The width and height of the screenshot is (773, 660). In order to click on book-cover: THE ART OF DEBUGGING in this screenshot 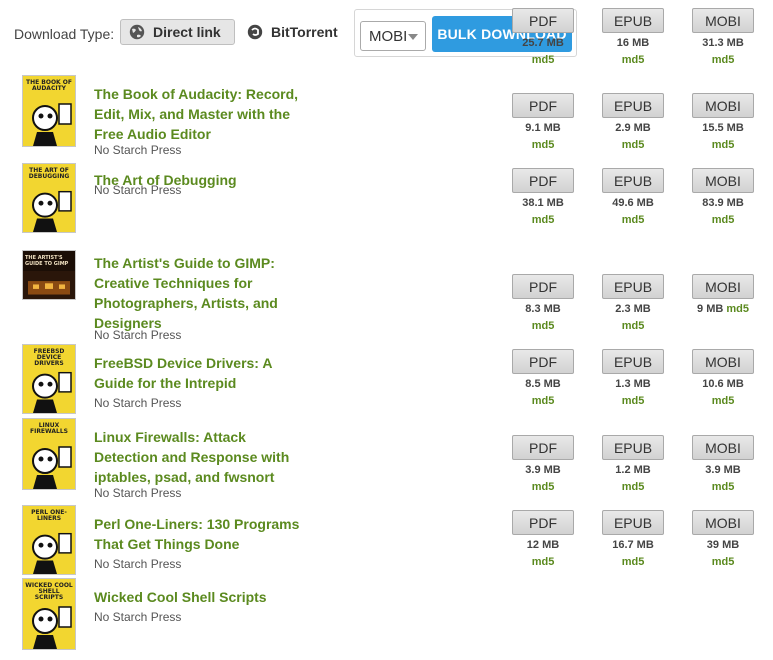, I will do `click(49, 198)`.